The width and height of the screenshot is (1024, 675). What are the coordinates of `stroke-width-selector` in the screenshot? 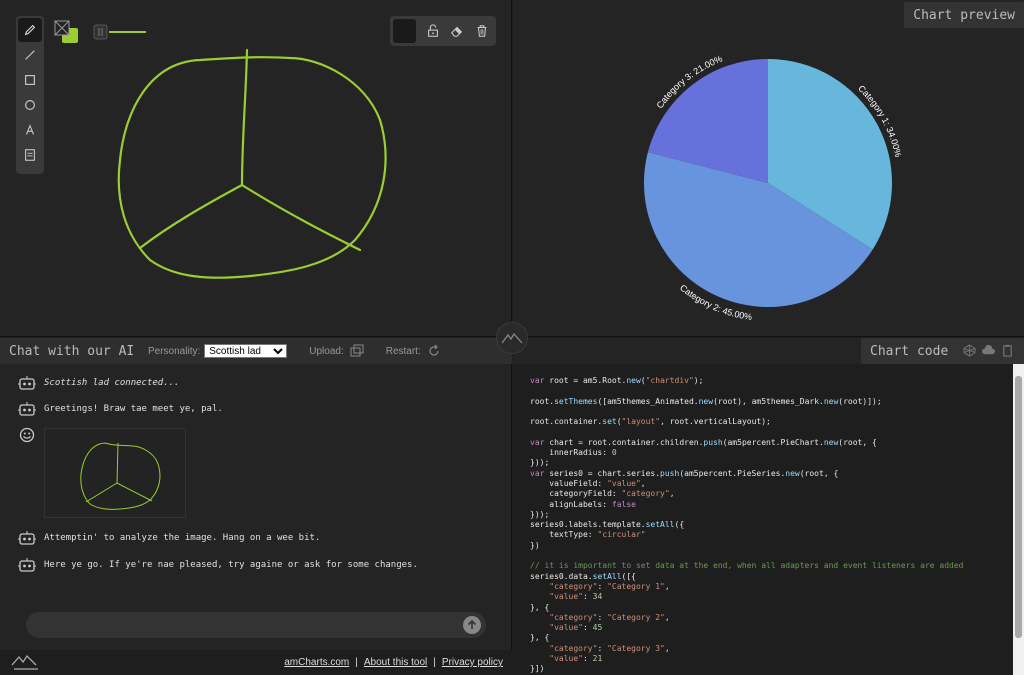 It's located at (120, 32).